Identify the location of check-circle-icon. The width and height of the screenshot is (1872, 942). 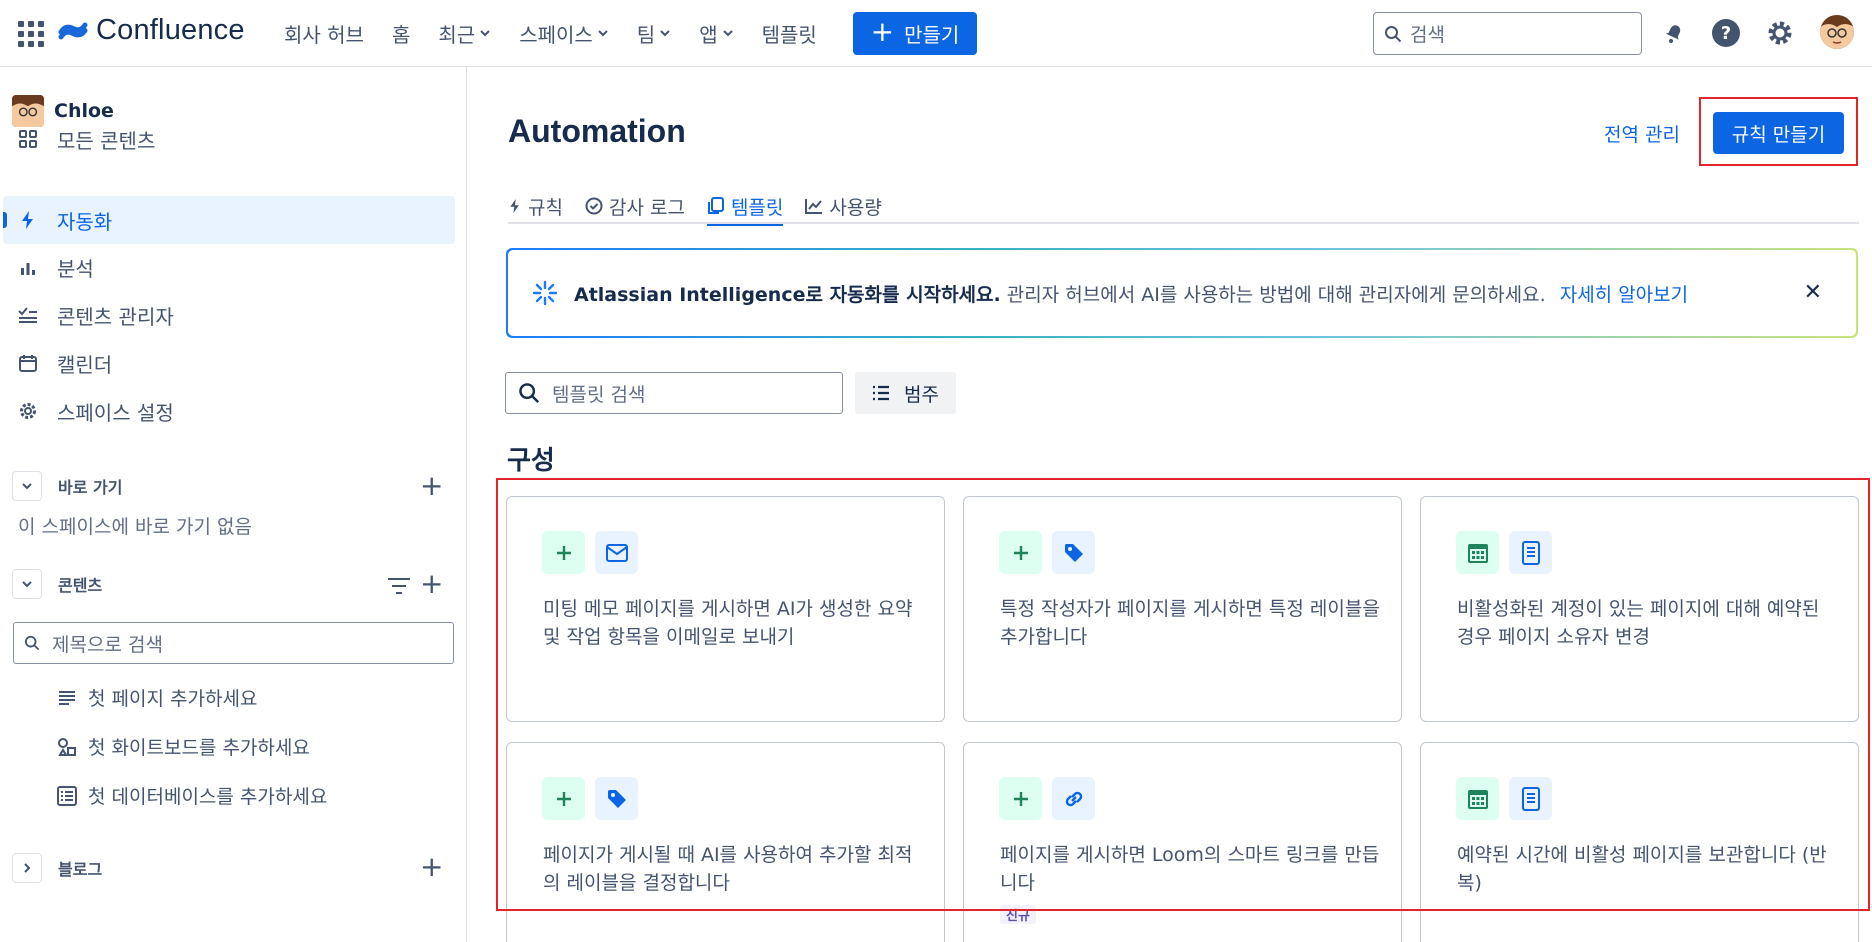
(594, 206).